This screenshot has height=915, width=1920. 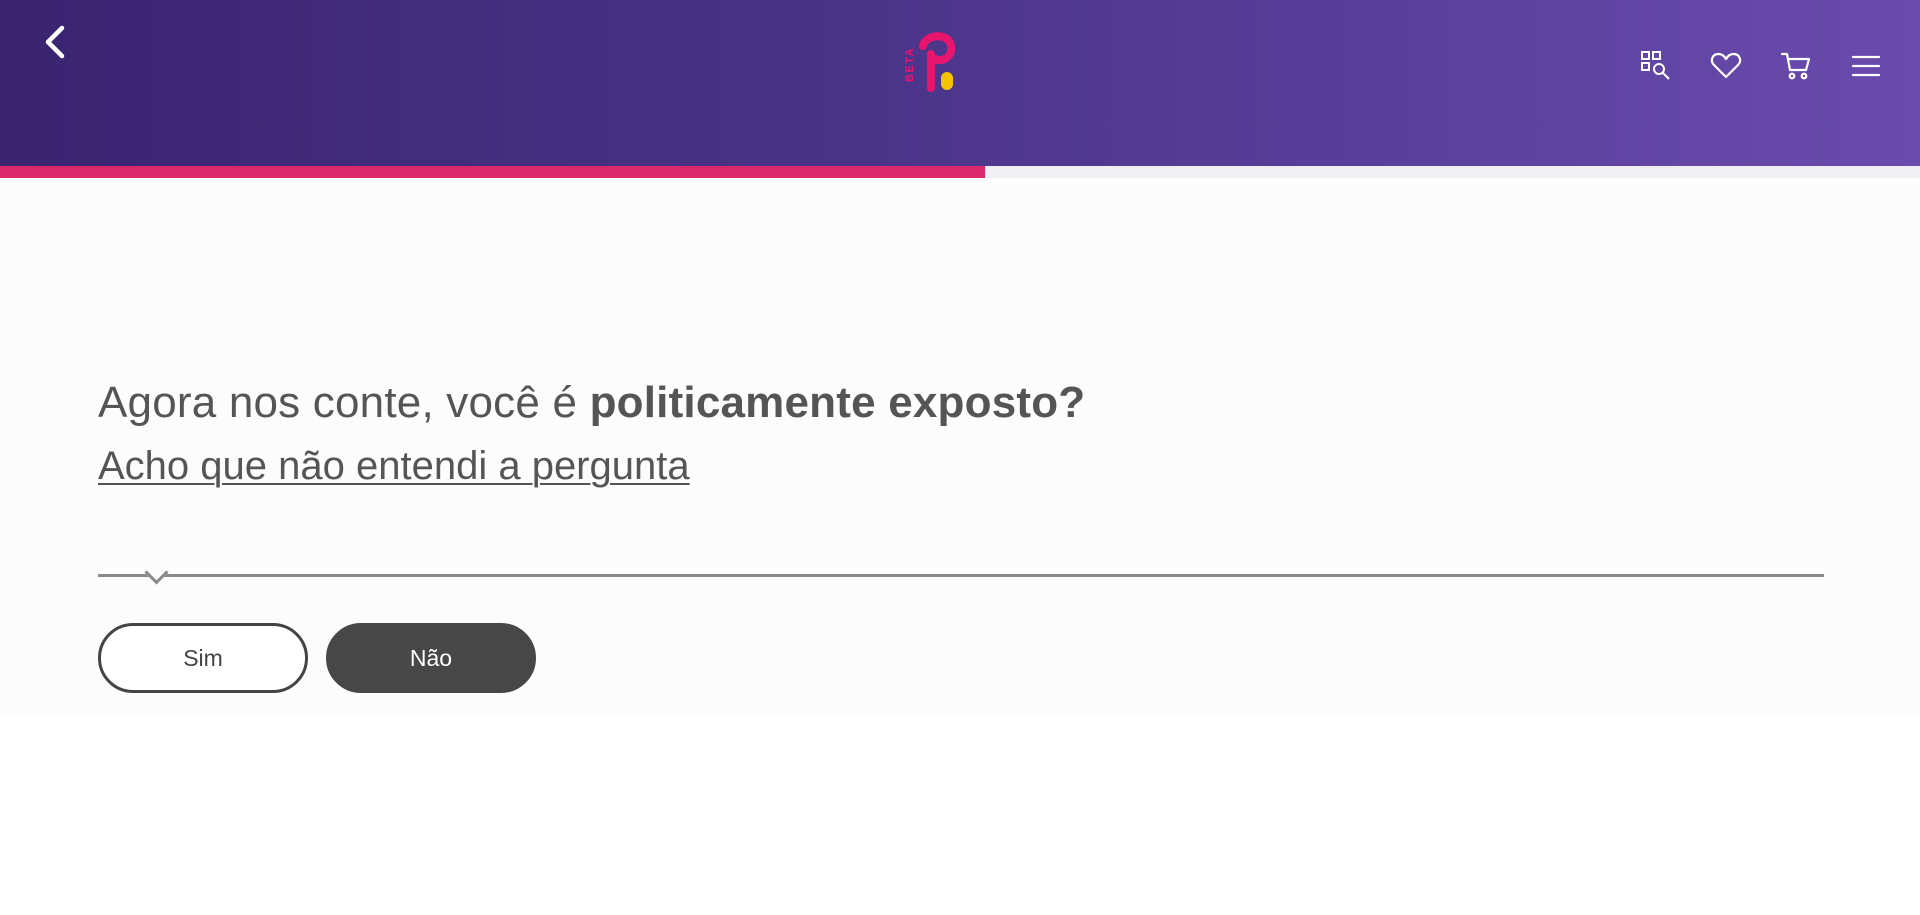 I want to click on header-actions, so click(x=1761, y=66).